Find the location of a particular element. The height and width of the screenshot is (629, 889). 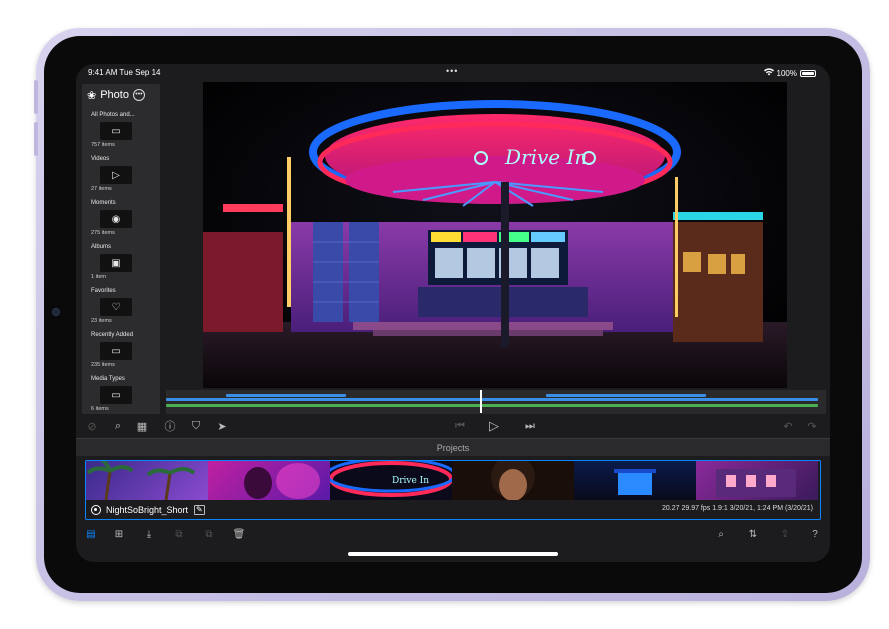

info-icon: ⓘ is located at coordinates (170, 426).